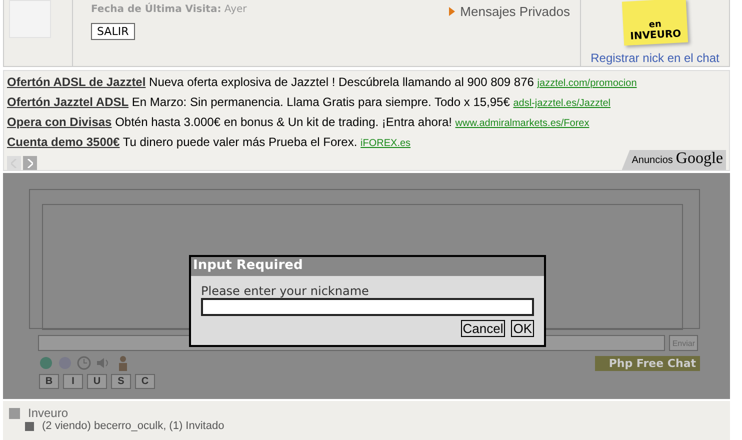 The image size is (742, 440). I want to click on ad-text: Nueva oferta explosiva de Jazztel ! Descúbrela llamando al 900 809 876, so click(341, 82).